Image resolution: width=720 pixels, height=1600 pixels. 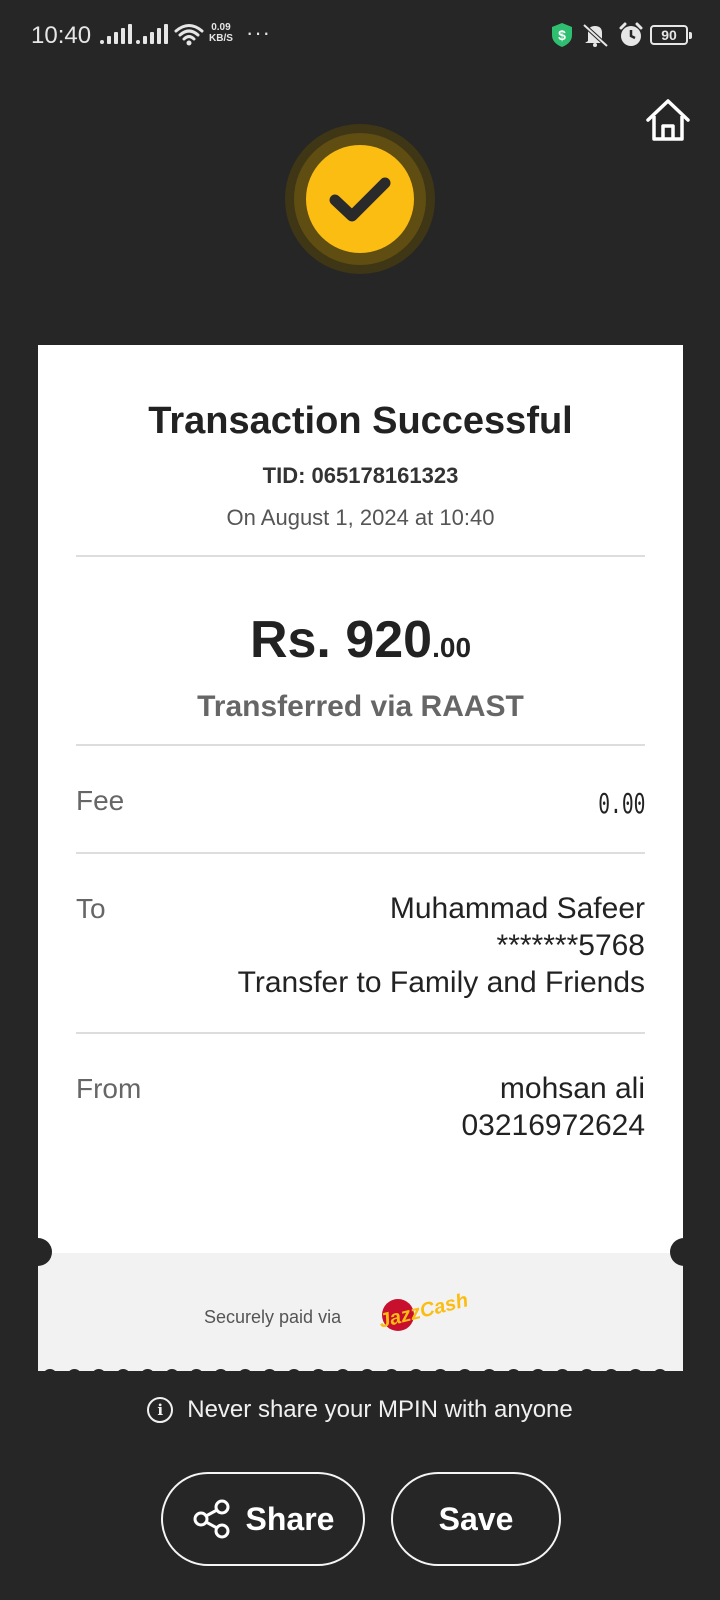 I want to click on status-time: 10:40, so click(x=61, y=35).